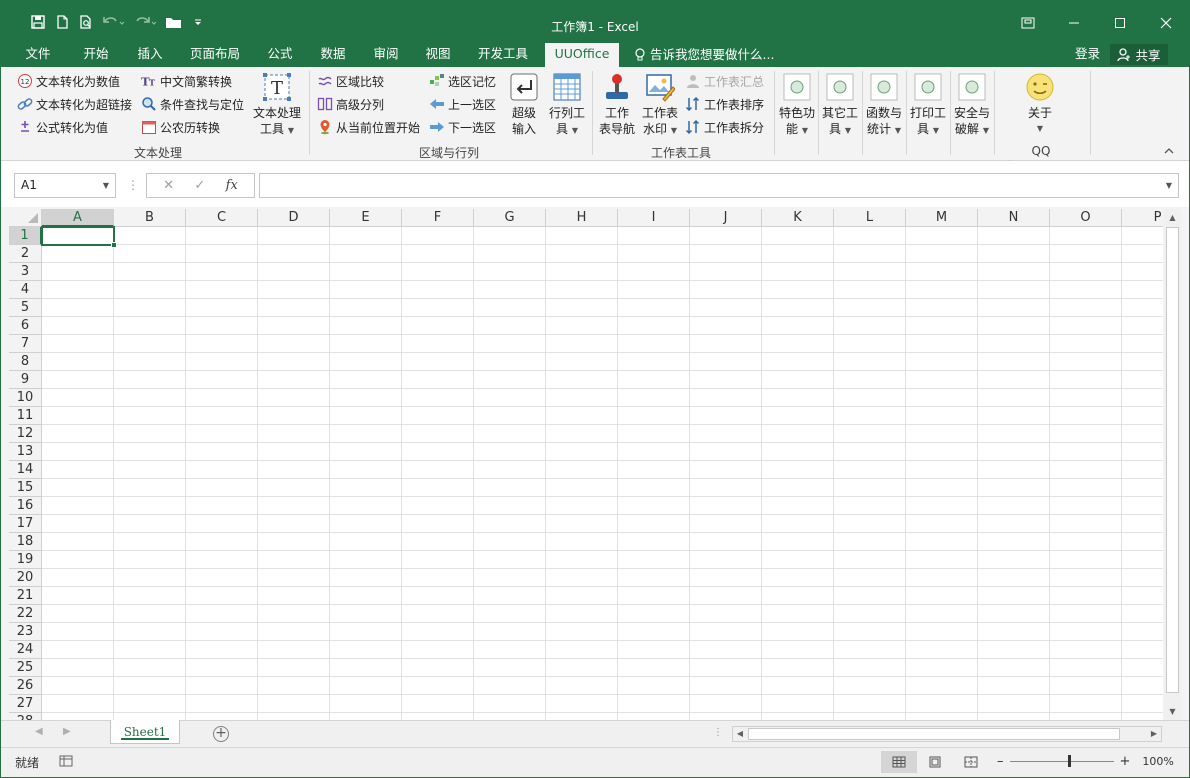 Image resolution: width=1190 pixels, height=778 pixels. Describe the element at coordinates (1087, 54) in the screenshot. I see `login-link: 登录` at that location.